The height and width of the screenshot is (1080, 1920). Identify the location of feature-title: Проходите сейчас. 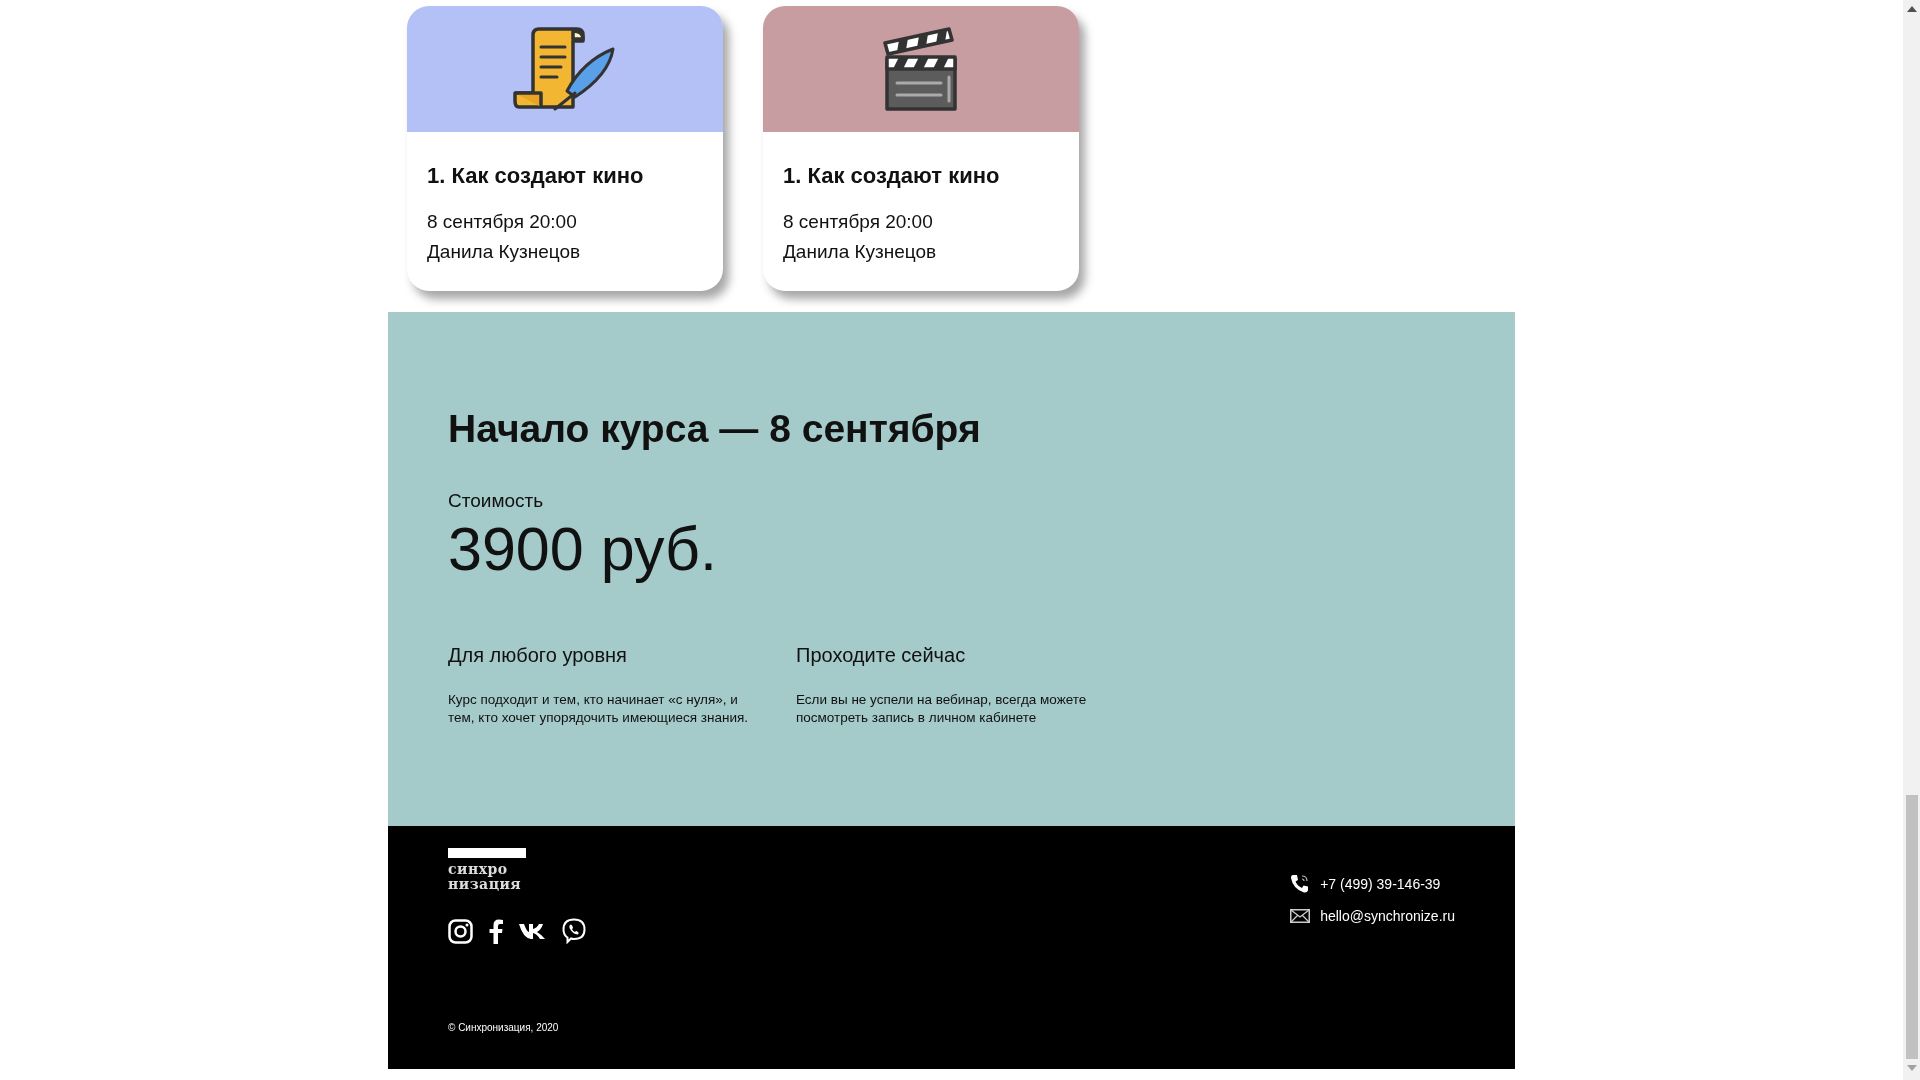
(881, 655).